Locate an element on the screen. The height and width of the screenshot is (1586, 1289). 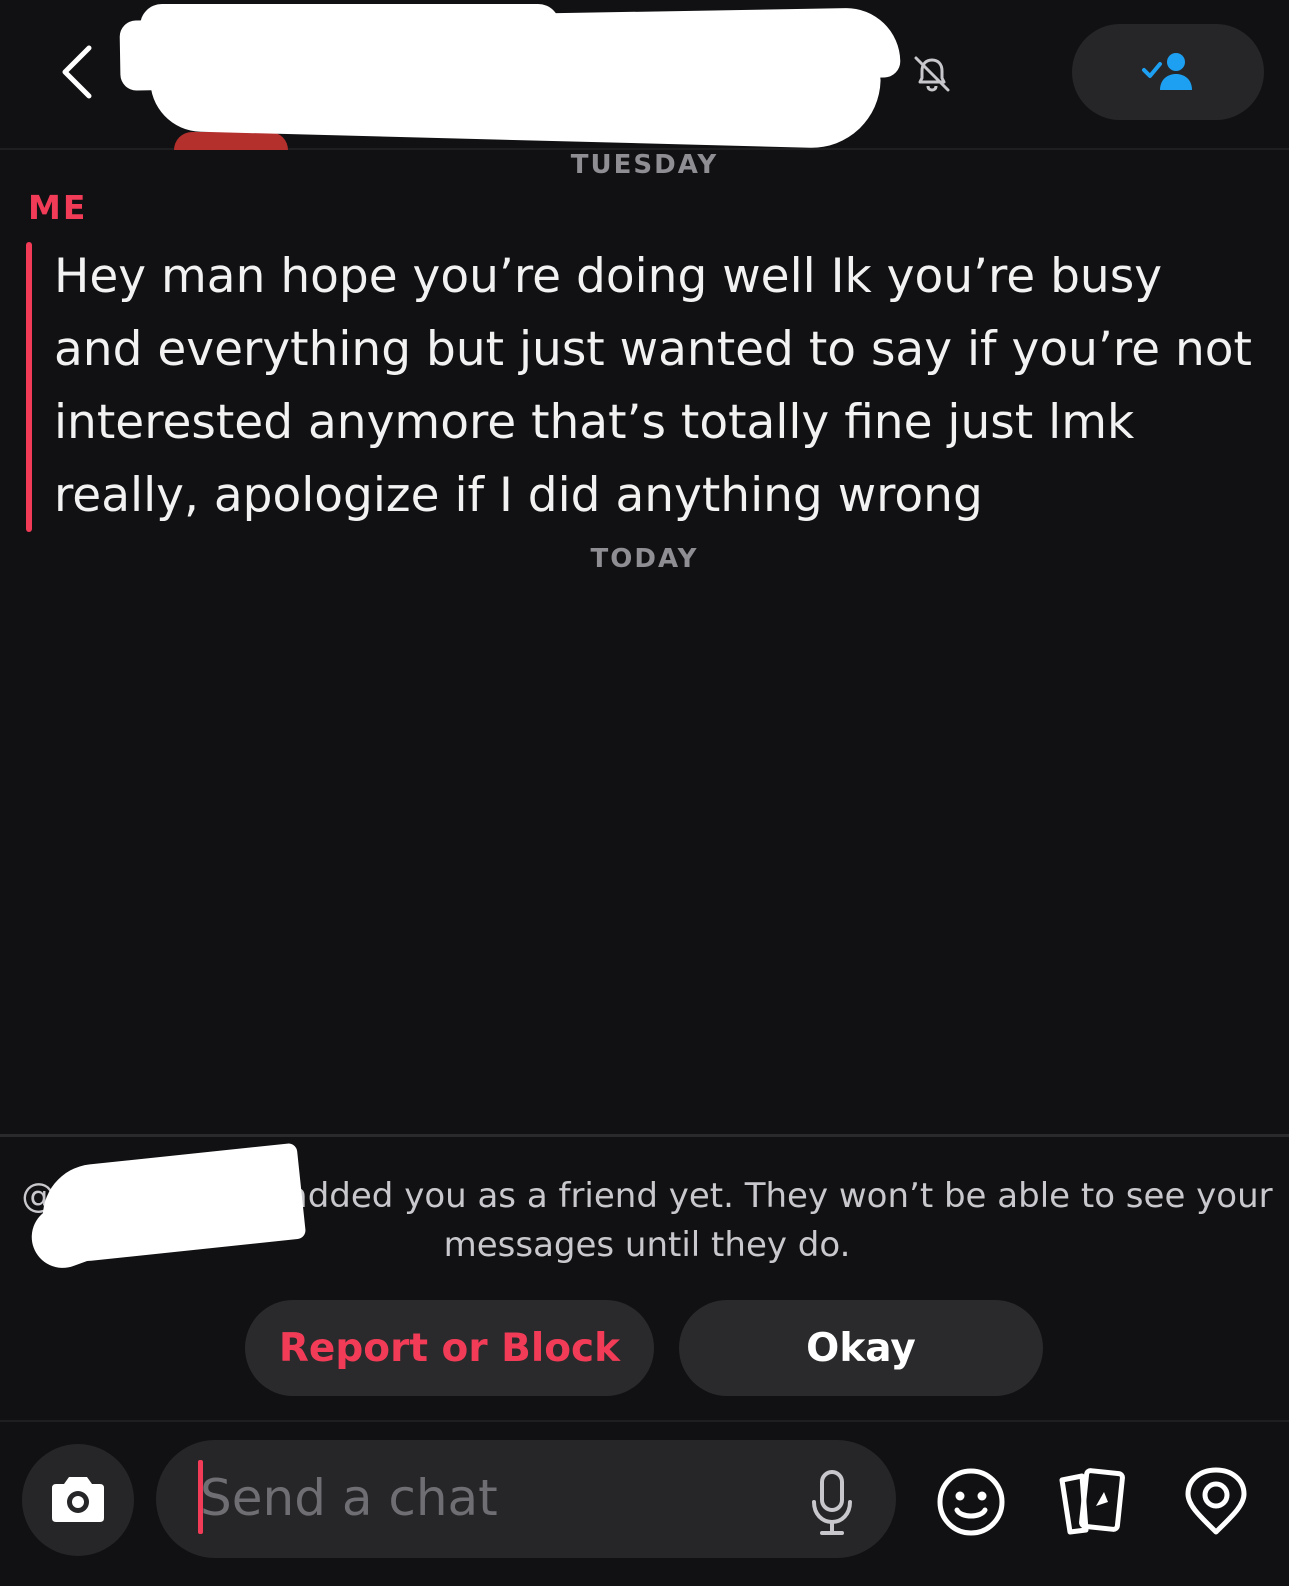
day-label-today: TODAY is located at coordinates (644, 559).